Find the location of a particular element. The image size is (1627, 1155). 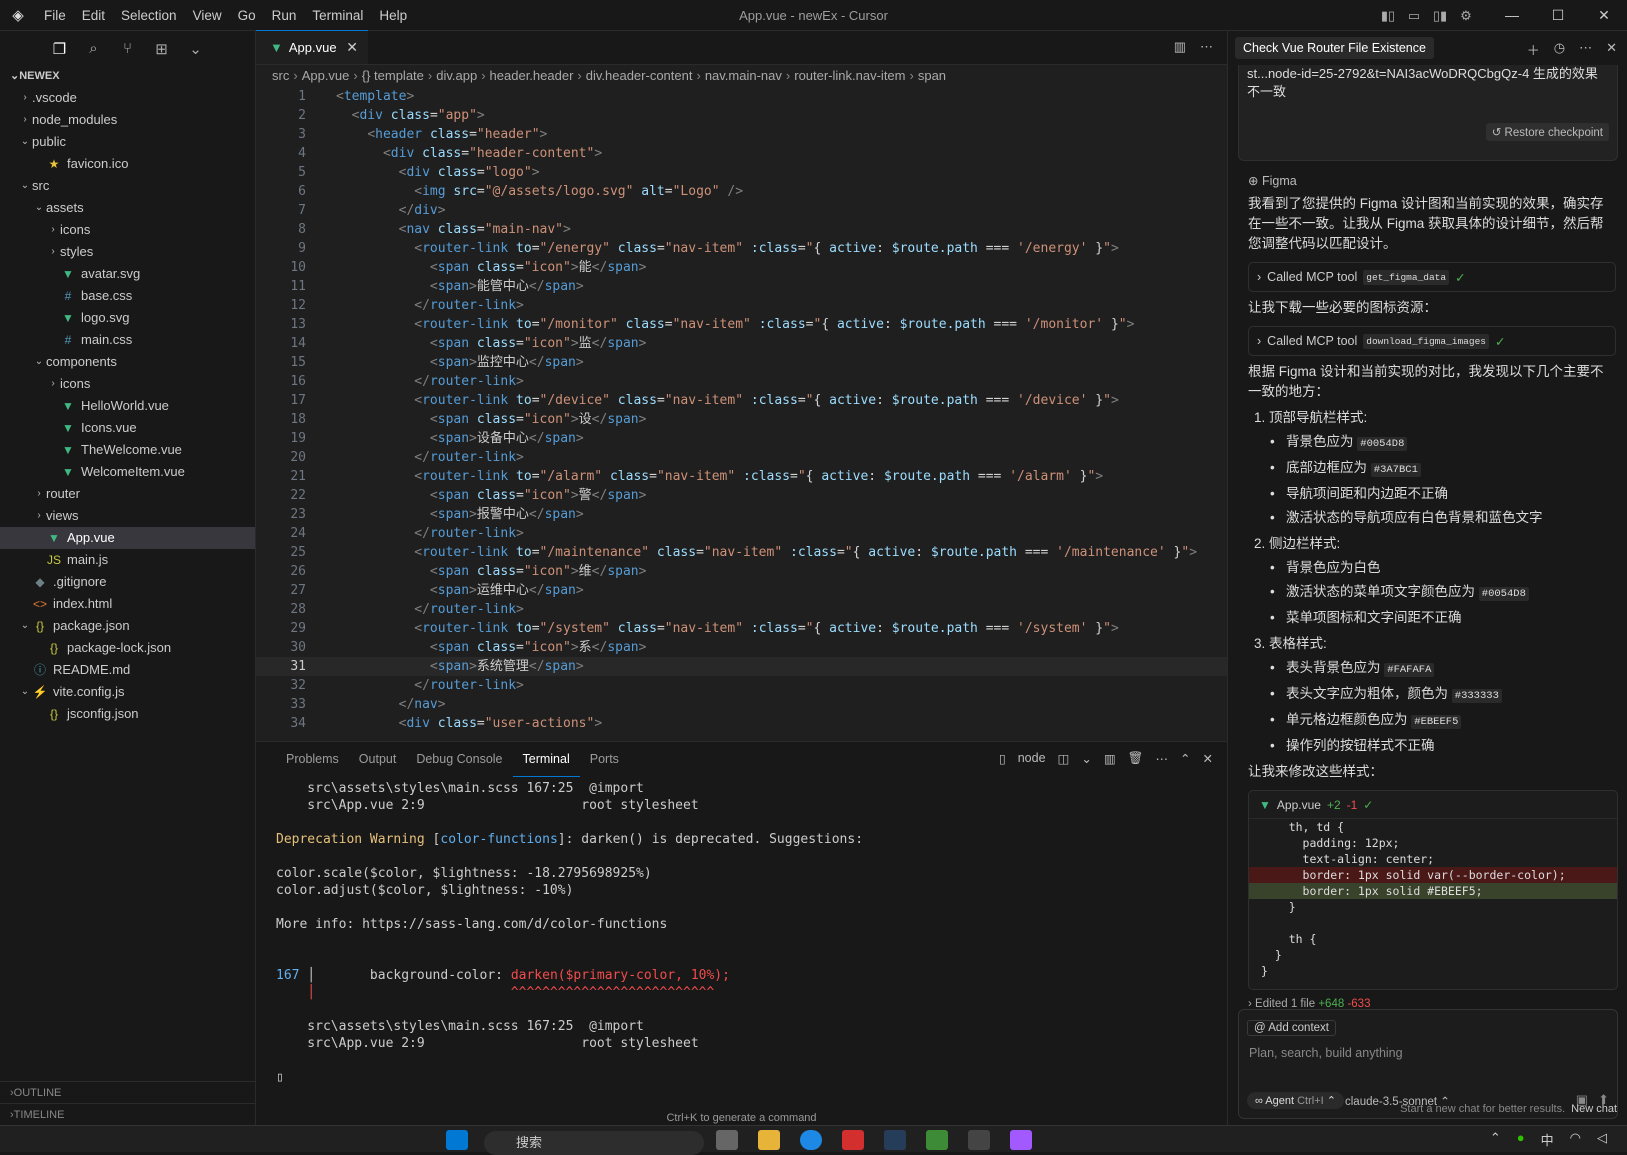

panel-layout-icon: ▥ is located at coordinates (1110, 758).